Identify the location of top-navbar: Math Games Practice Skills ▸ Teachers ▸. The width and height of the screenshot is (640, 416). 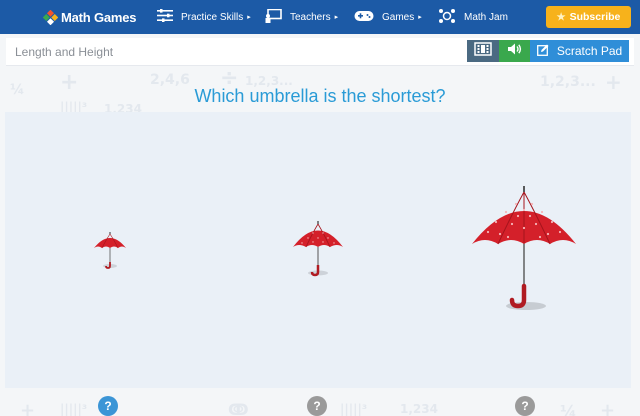
(320, 17).